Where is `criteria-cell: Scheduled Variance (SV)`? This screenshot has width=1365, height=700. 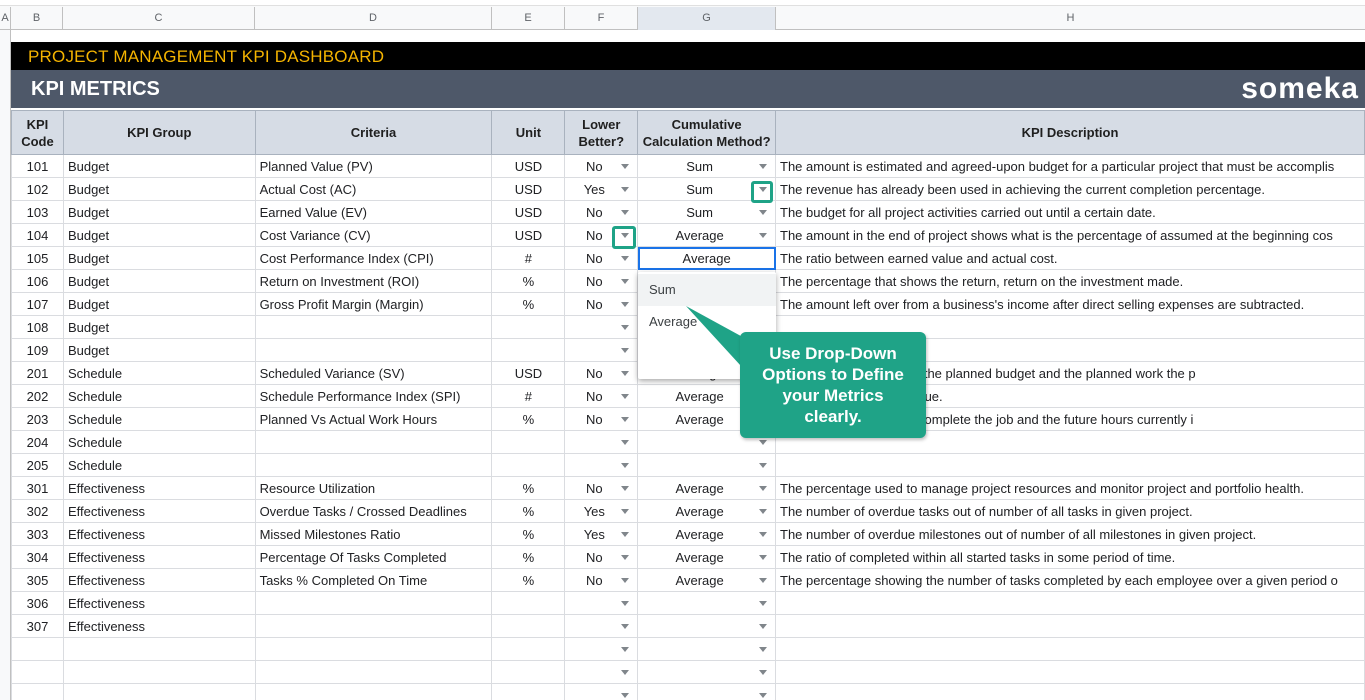
criteria-cell: Scheduled Variance (SV) is located at coordinates (373, 373).